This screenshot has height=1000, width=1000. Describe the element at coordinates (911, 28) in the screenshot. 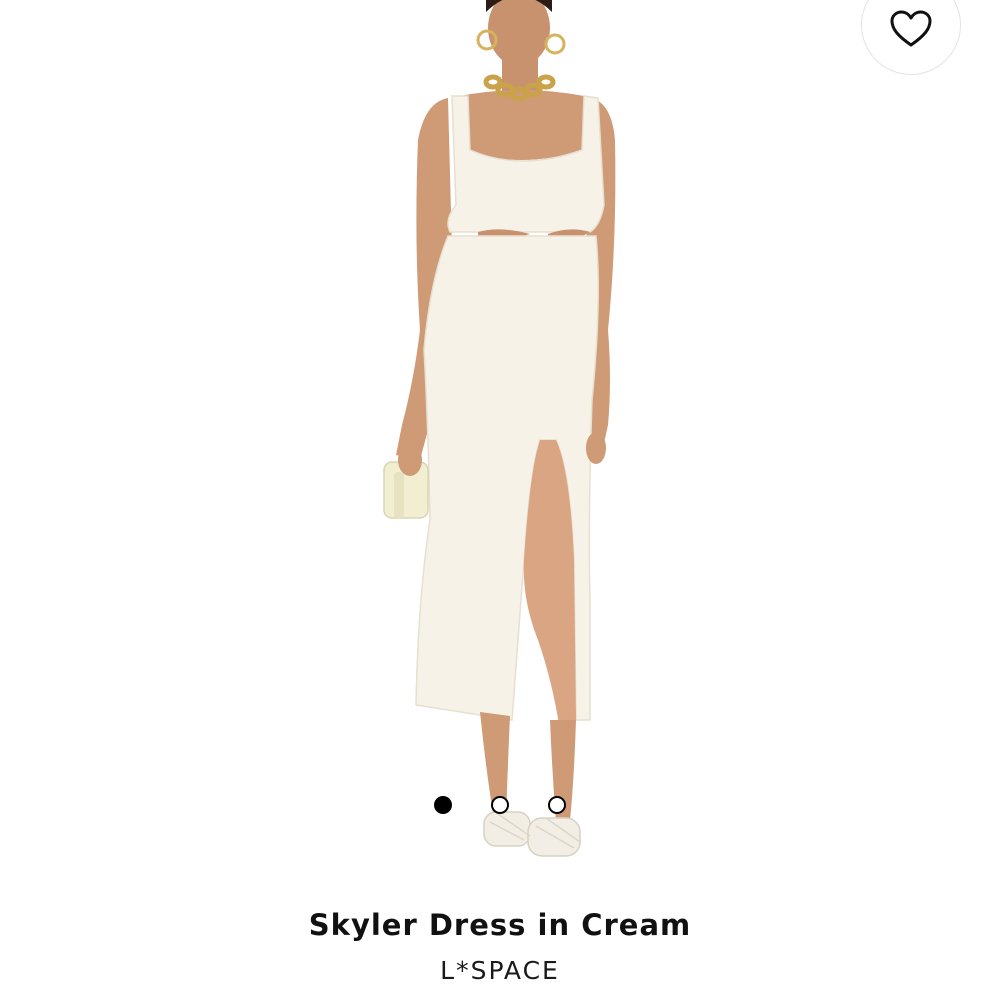

I see `heart-outline-icon` at that location.